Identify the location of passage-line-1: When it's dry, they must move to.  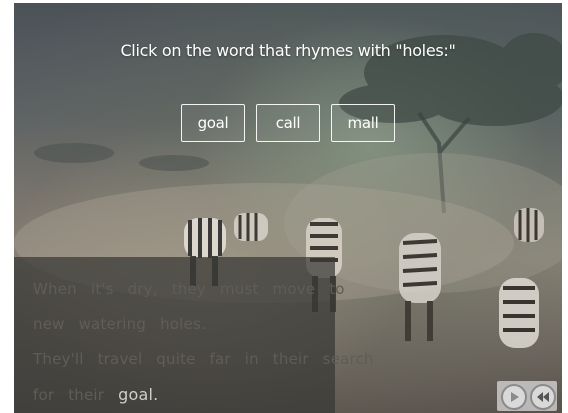
(189, 289).